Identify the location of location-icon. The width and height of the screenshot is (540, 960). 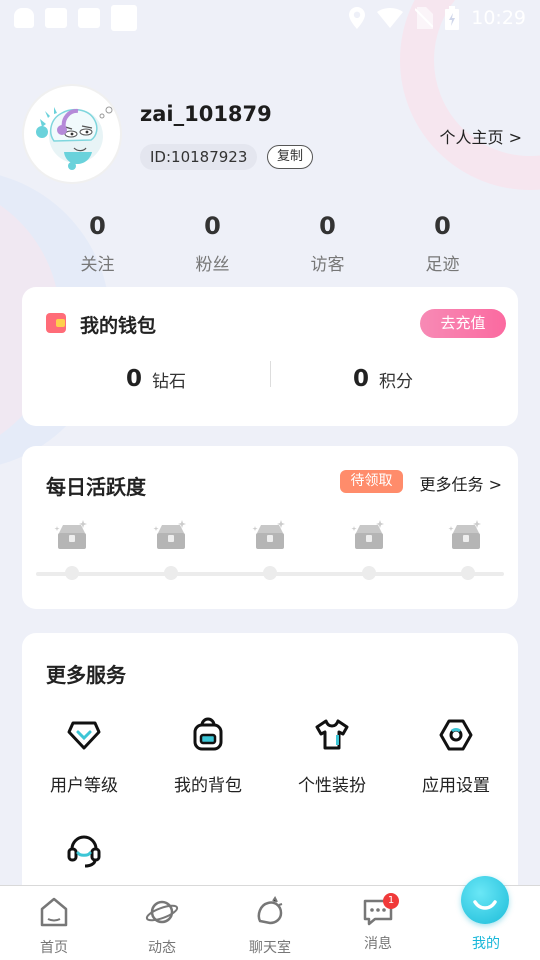
(357, 18).